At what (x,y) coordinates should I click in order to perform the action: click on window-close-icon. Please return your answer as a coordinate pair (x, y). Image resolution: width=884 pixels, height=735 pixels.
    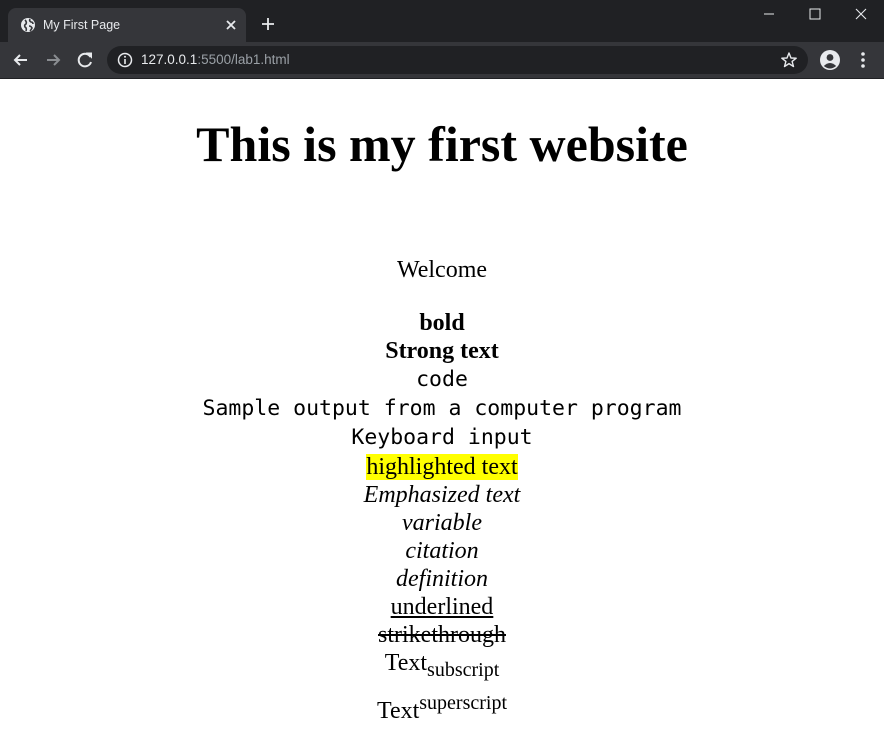
    Looking at the image, I should click on (861, 15).